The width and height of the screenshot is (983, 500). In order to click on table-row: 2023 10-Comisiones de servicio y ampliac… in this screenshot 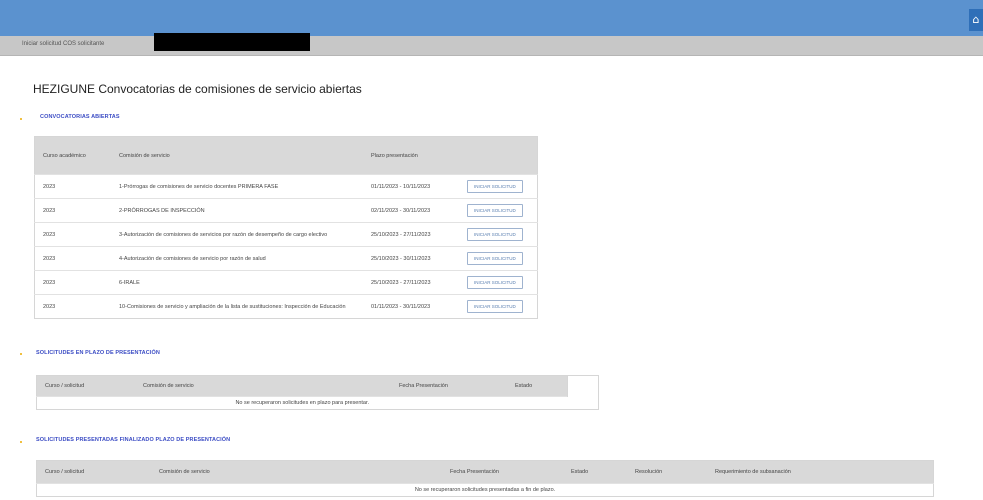, I will do `click(286, 306)`.